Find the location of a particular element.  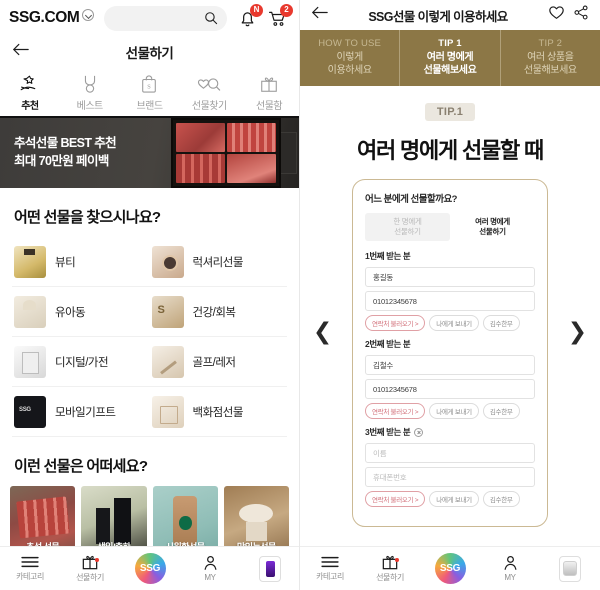

tab-best: 베스트 is located at coordinates (90, 92).